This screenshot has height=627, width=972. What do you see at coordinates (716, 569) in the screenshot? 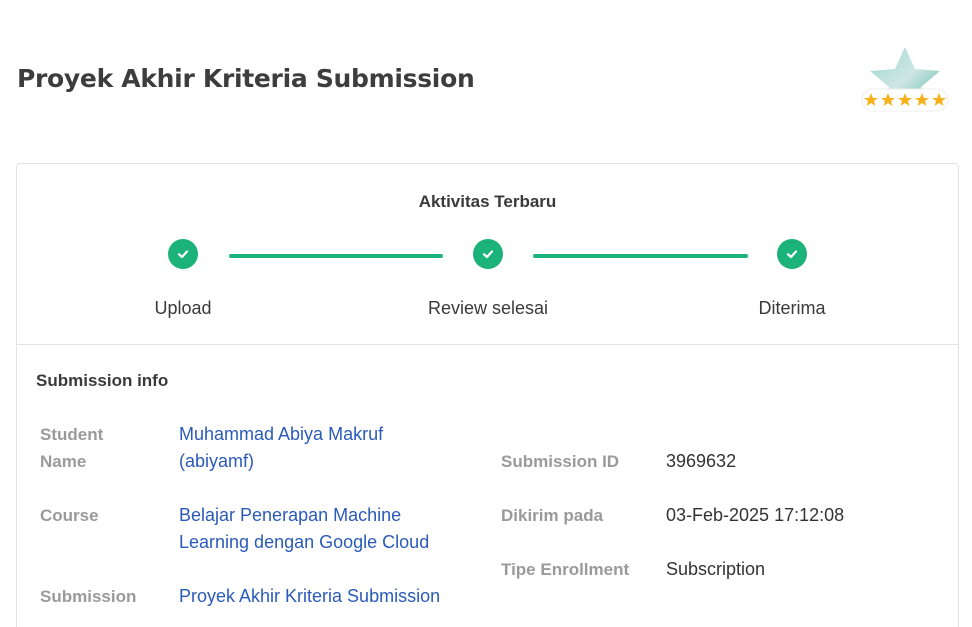
I see `enrollment-type-value: Subscription` at bounding box center [716, 569].